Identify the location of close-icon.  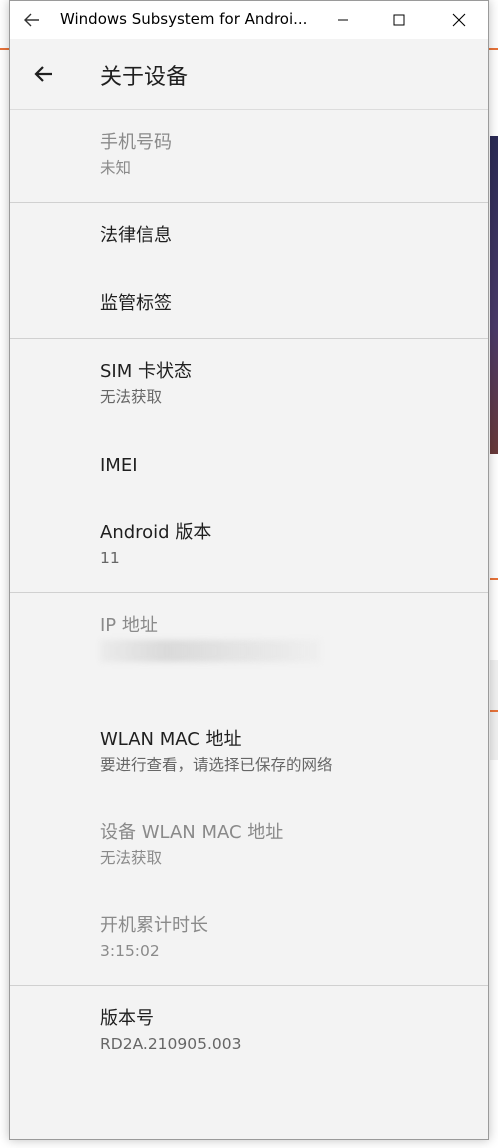
(459, 20).